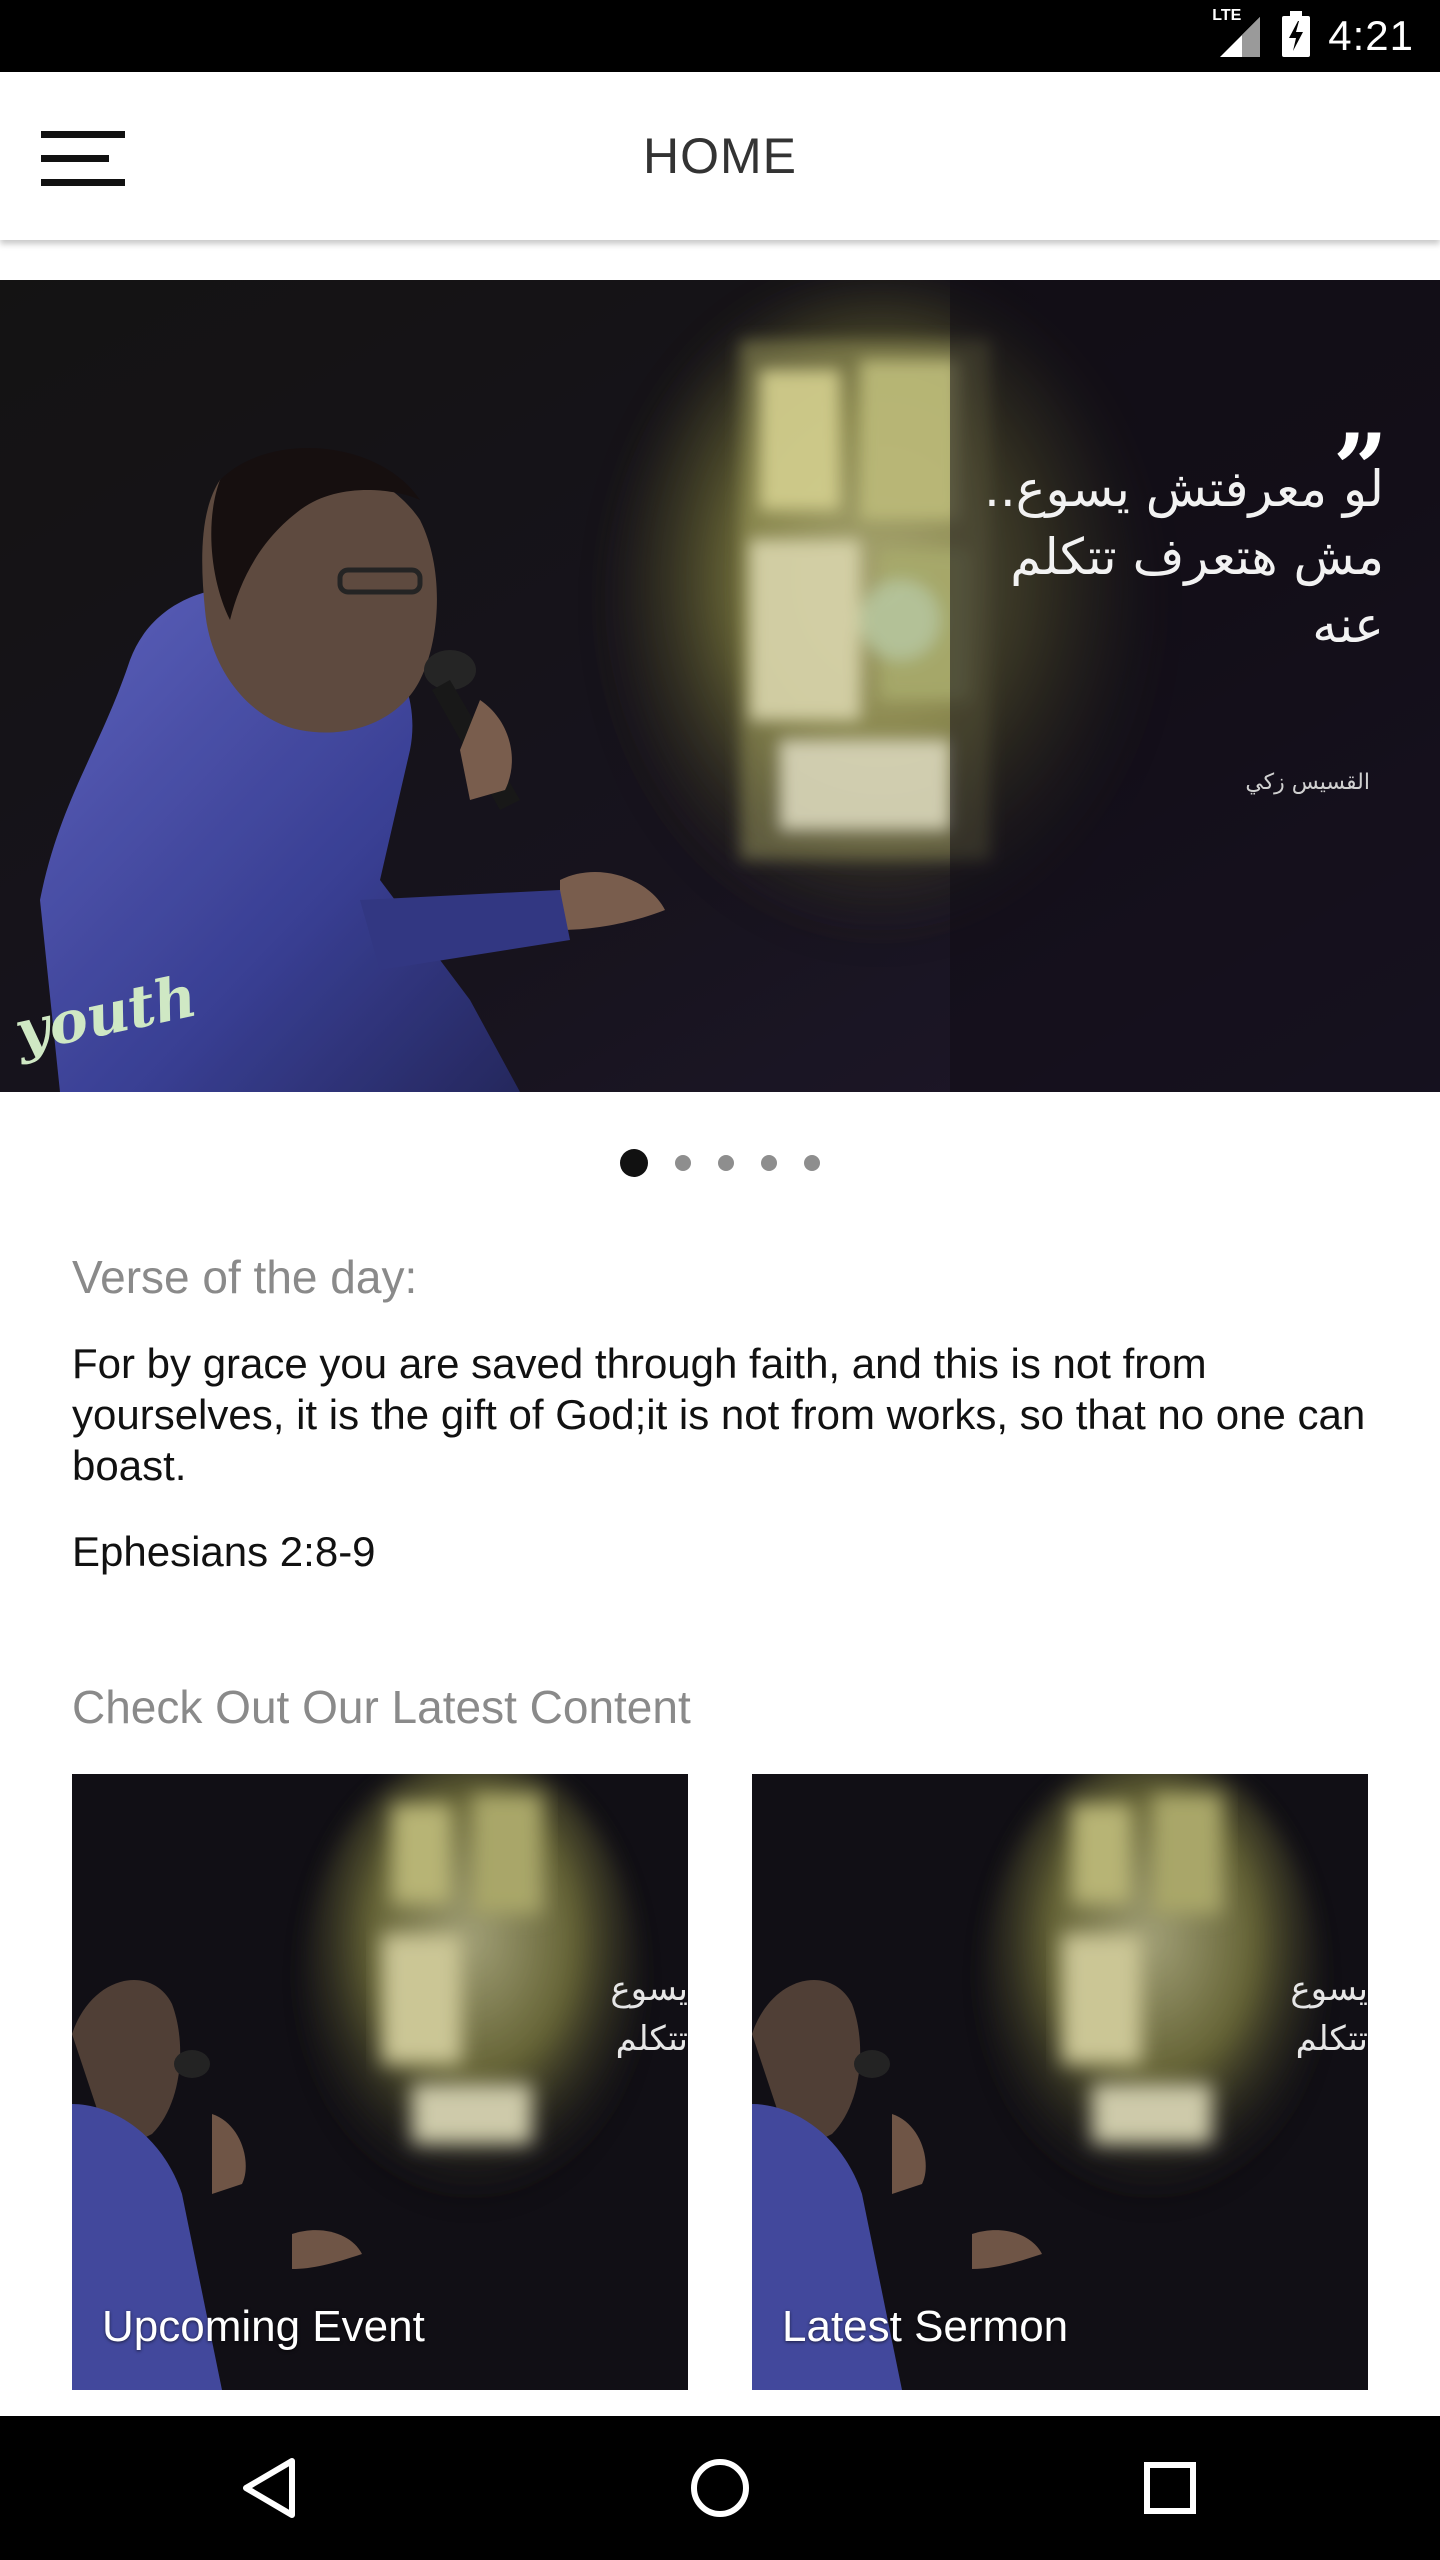 The width and height of the screenshot is (1440, 2560). I want to click on verse-label: Verse of the day:, so click(245, 1277).